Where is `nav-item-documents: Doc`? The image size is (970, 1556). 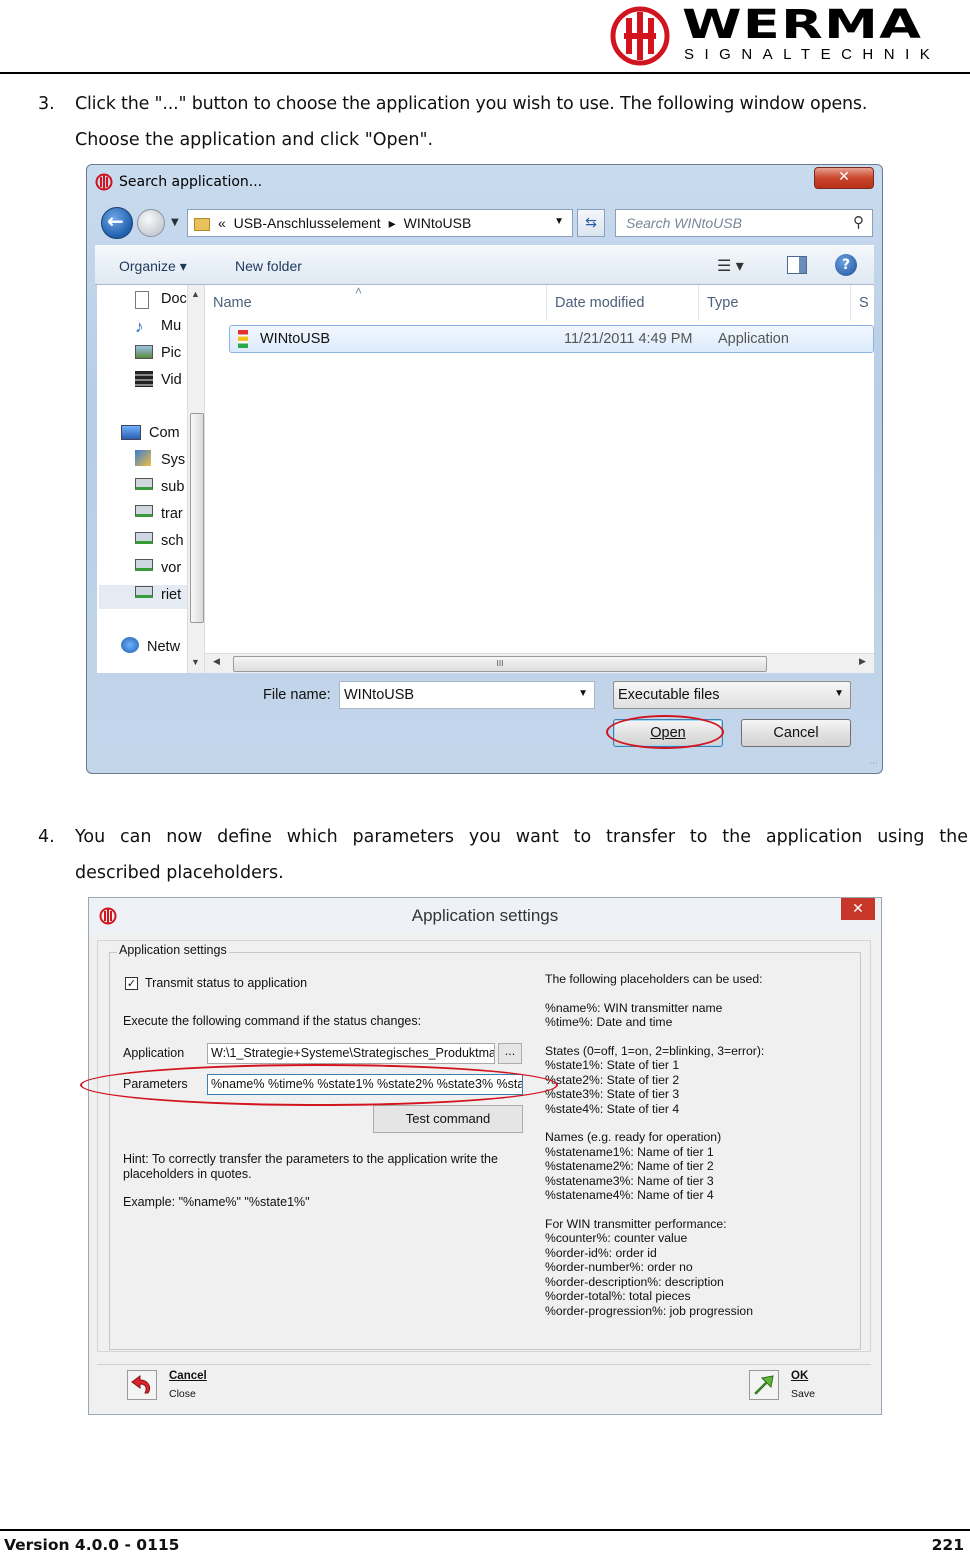 nav-item-documents: Doc is located at coordinates (174, 299).